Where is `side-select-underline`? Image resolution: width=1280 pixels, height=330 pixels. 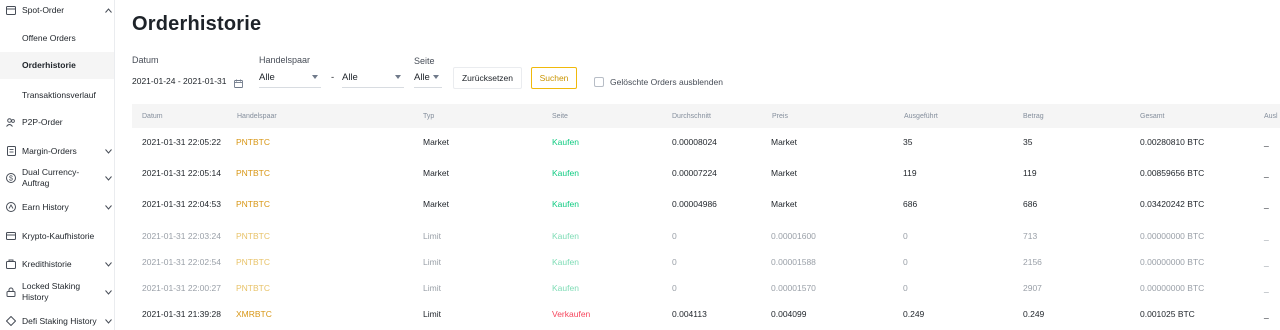
side-select-underline is located at coordinates (428, 87).